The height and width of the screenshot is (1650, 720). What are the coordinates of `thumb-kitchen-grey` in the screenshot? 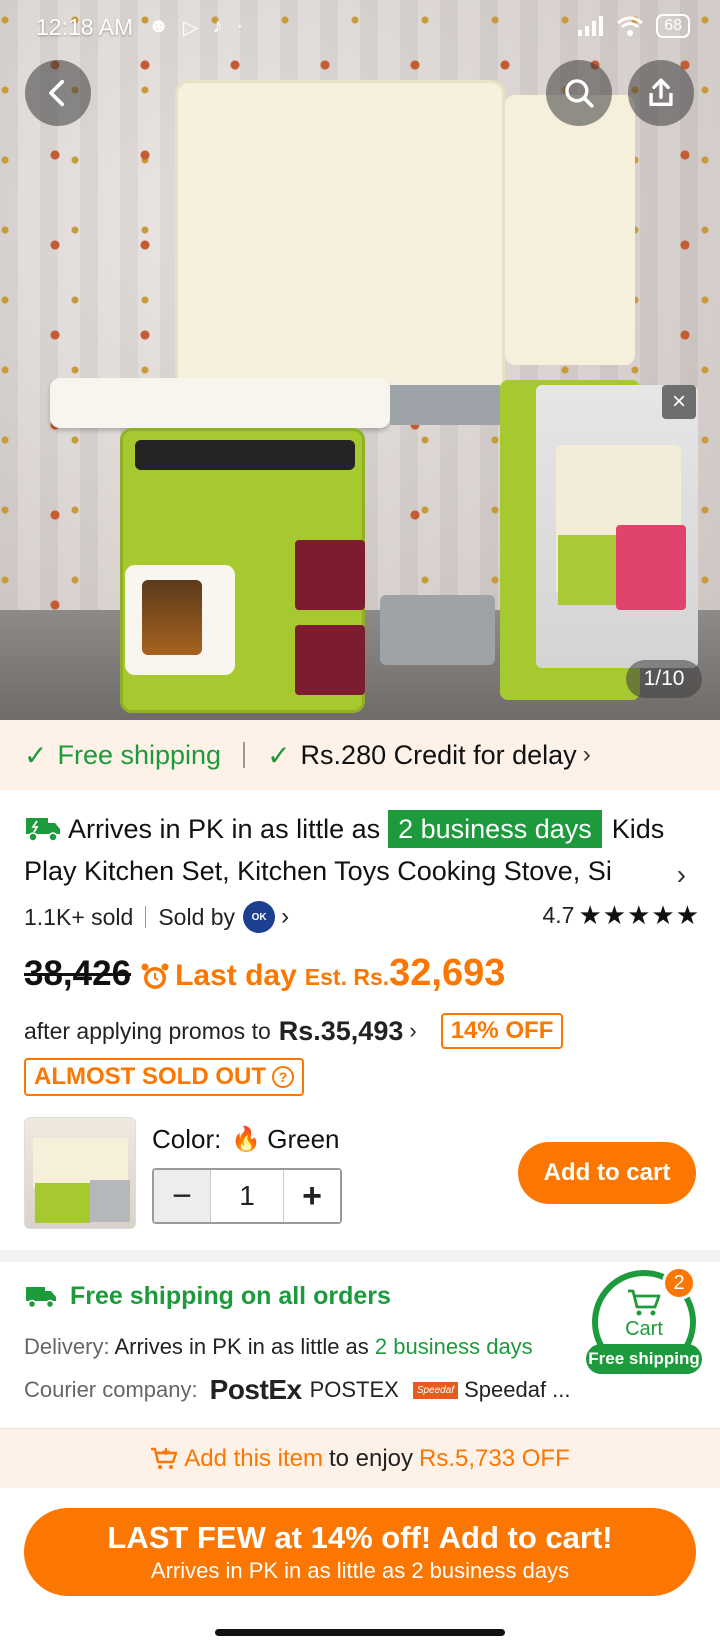 It's located at (110, 1201).